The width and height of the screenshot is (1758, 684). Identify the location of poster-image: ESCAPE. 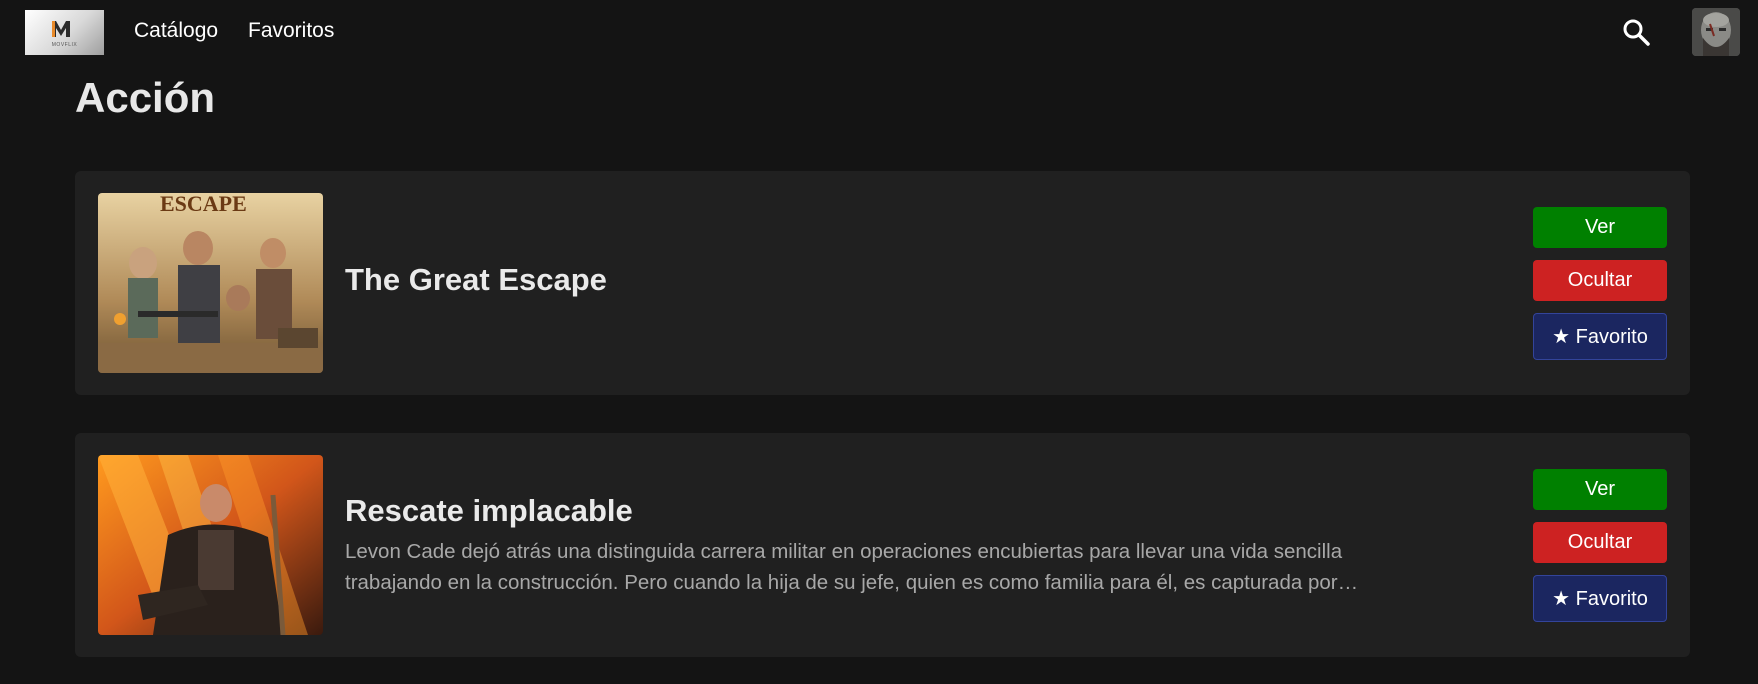
(210, 283).